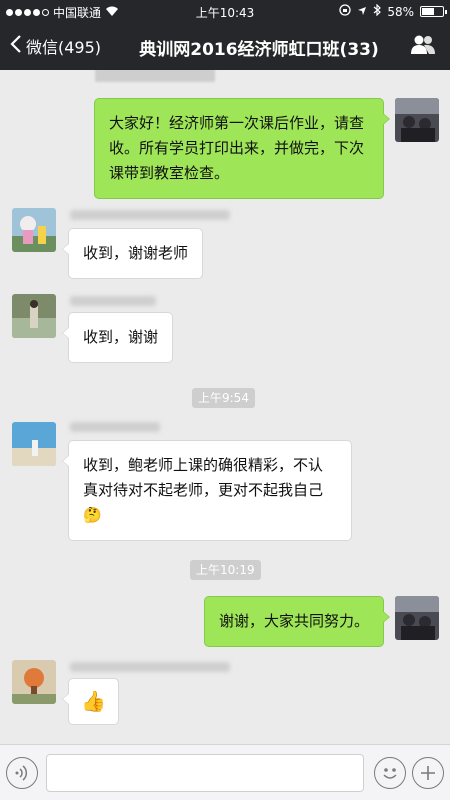 The image size is (450, 800). I want to click on emoji-button, so click(390, 773).